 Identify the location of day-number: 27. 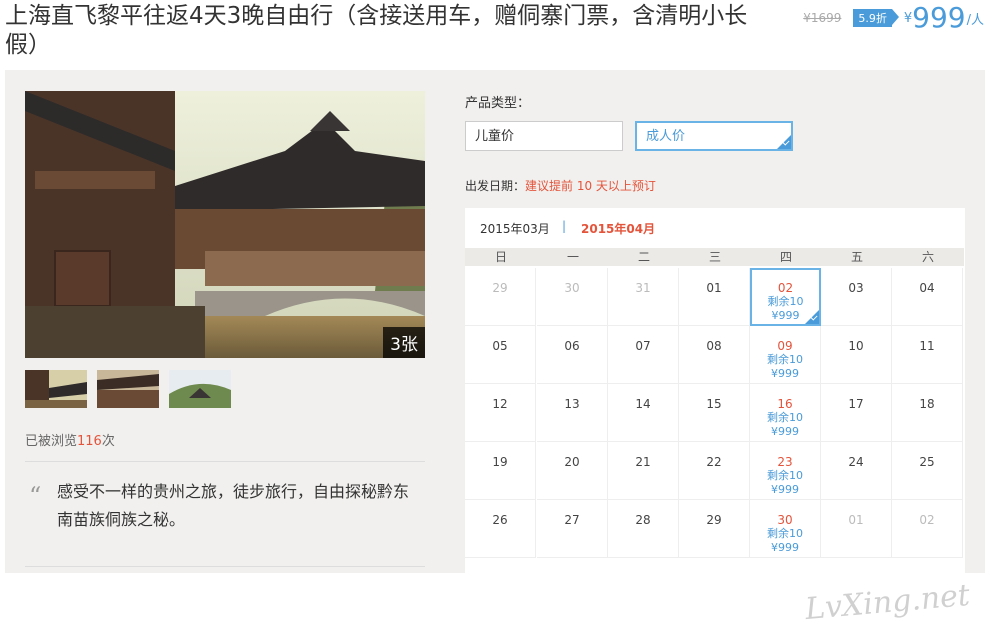
(572, 520).